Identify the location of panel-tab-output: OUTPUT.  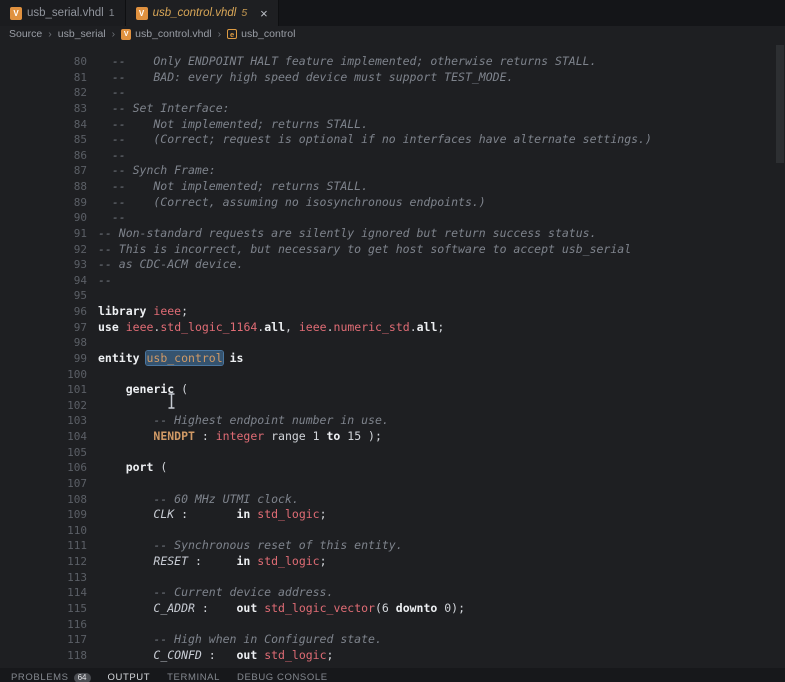
(129, 677).